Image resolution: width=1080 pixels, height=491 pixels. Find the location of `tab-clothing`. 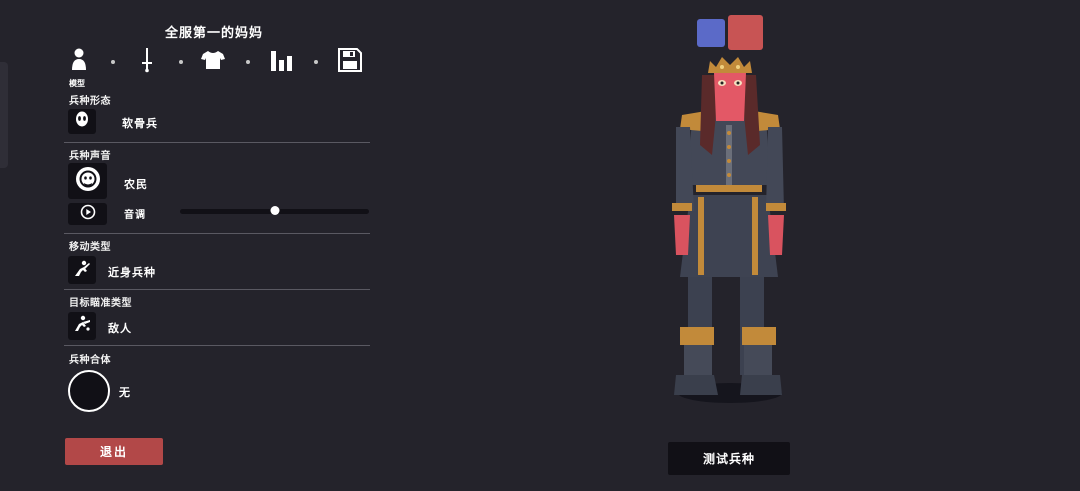

tab-clothing is located at coordinates (213, 62).